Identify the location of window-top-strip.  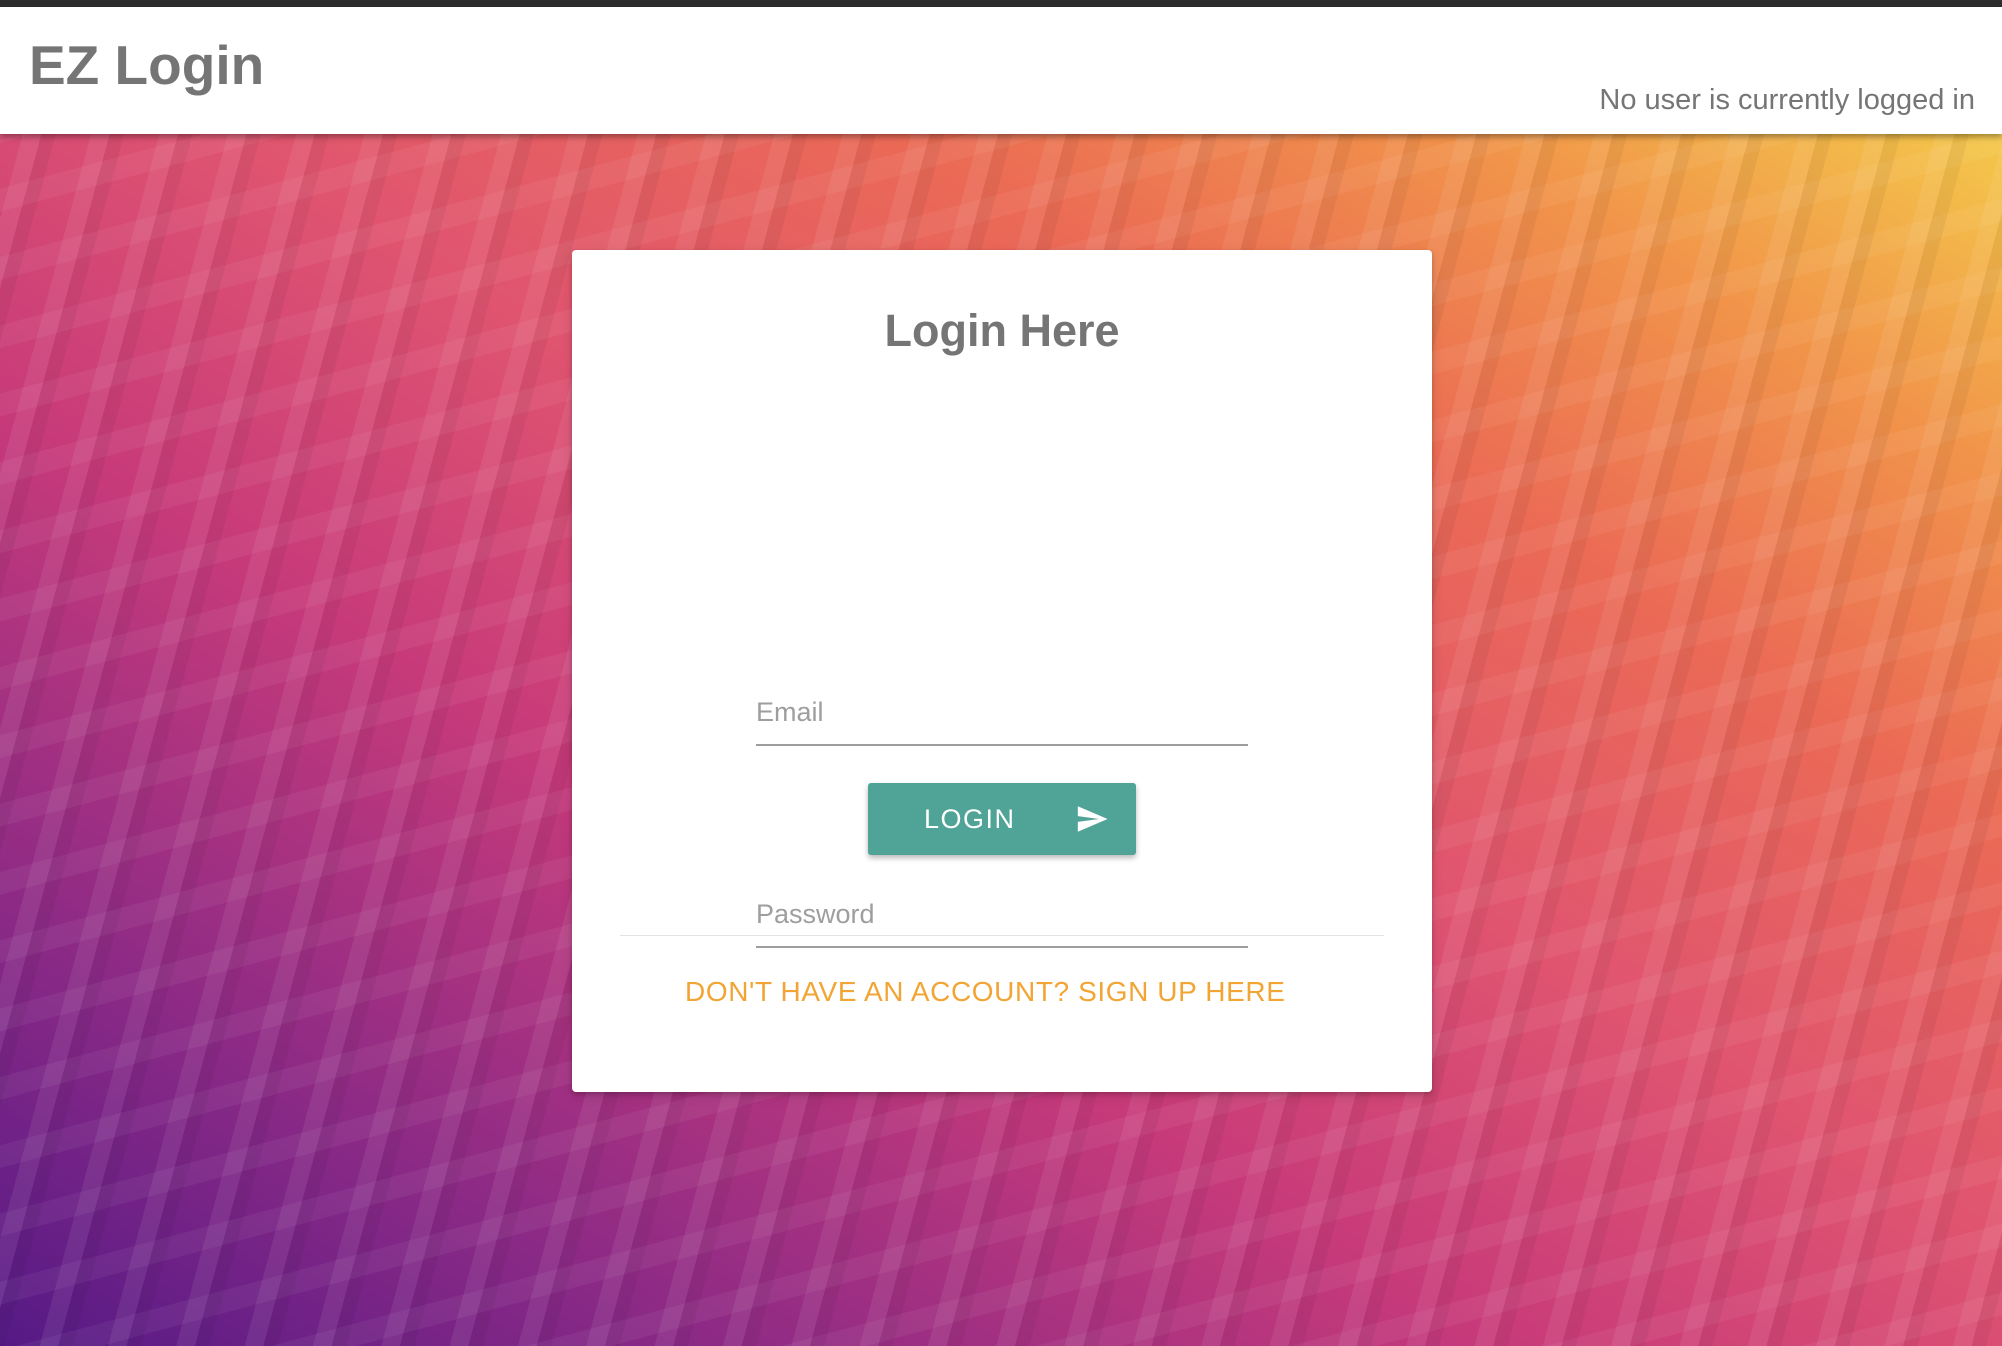
(1001, 3).